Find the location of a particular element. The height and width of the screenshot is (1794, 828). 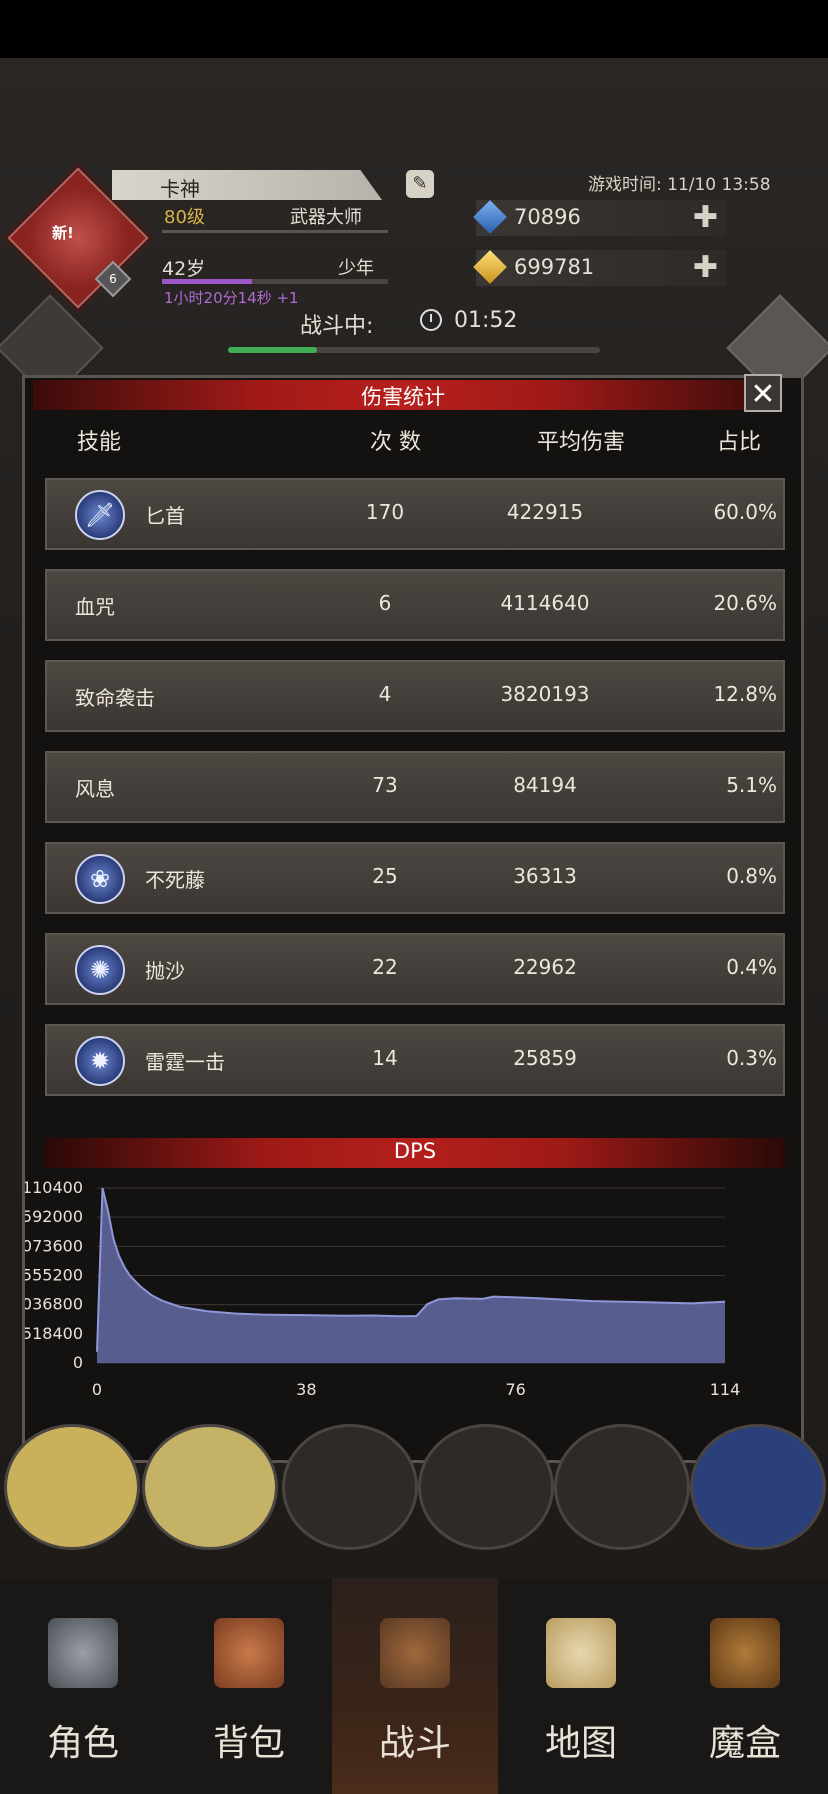

sand-icon: ✺ is located at coordinates (100, 970).